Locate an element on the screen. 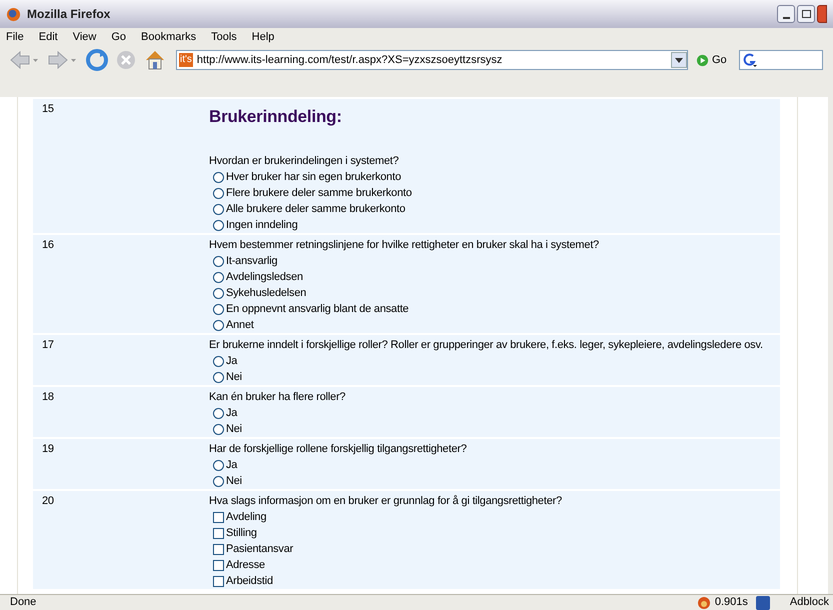 Image resolution: width=833 pixels, height=610 pixels. option-label: Sykehusledelsen is located at coordinates (266, 293).